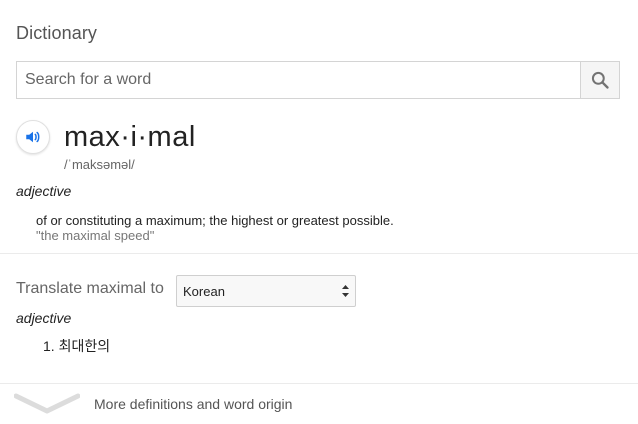 This screenshot has height=424, width=638. I want to click on more-definitions-label: More definitions and word origin, so click(193, 404).